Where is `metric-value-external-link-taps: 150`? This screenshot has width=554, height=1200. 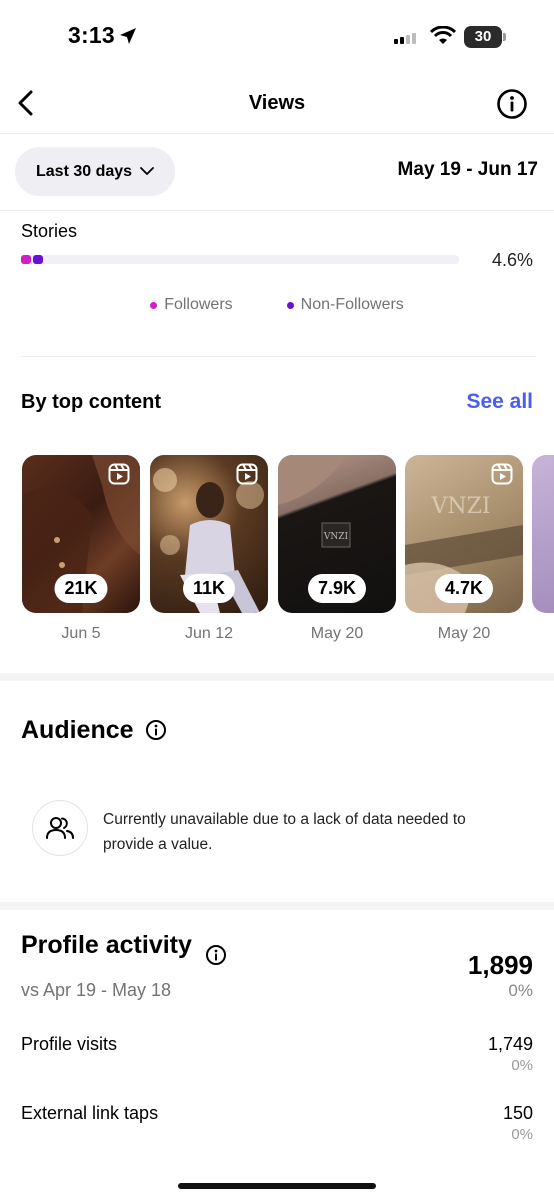
metric-value-external-link-taps: 150 is located at coordinates (517, 1113).